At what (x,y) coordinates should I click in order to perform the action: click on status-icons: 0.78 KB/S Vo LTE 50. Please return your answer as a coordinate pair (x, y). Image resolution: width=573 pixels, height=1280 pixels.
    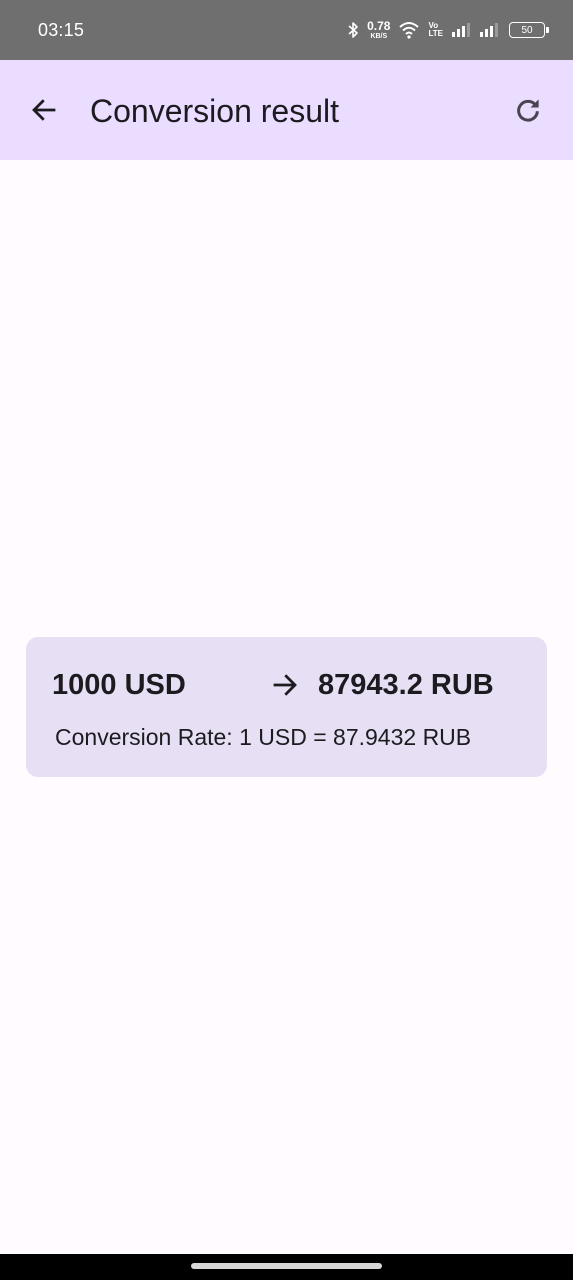
    Looking at the image, I should click on (448, 30).